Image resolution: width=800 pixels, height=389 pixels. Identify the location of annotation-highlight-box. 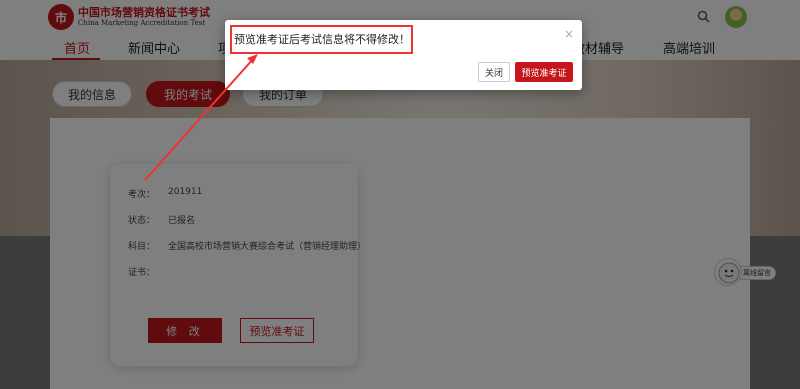
(321, 39).